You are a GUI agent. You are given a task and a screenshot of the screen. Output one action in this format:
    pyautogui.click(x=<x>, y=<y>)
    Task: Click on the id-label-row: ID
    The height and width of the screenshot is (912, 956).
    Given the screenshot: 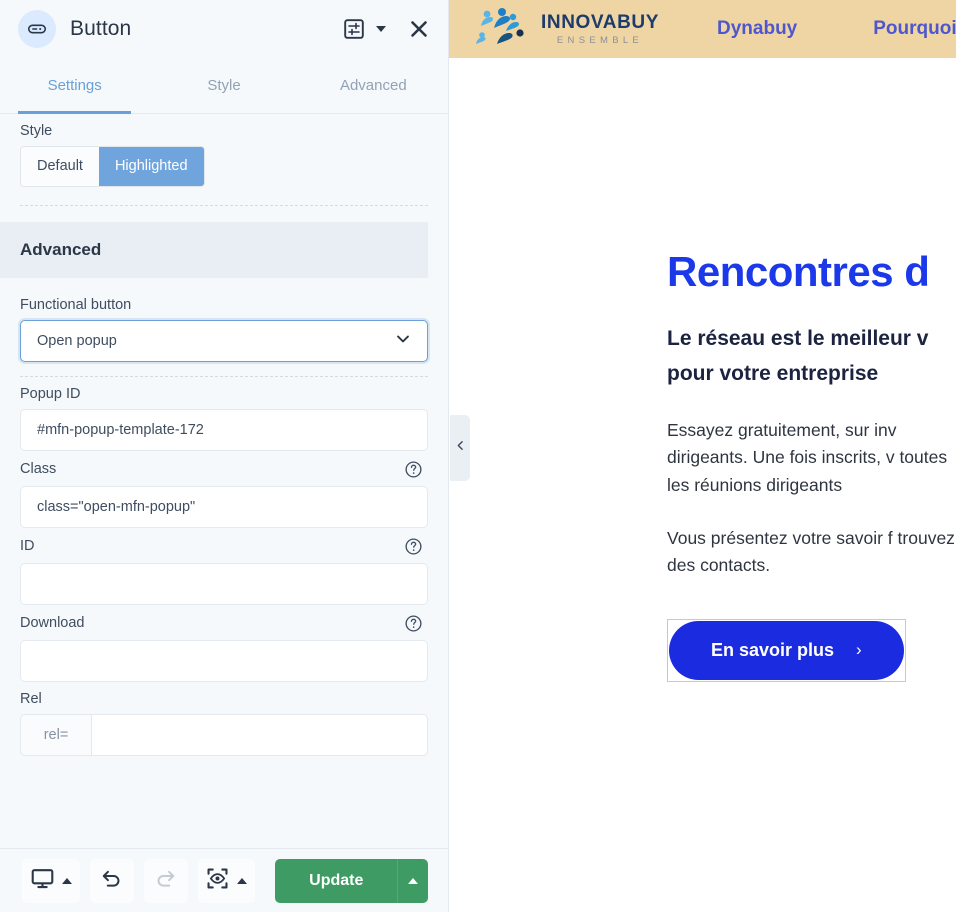 What is the action you would take?
    pyautogui.click(x=224, y=545)
    